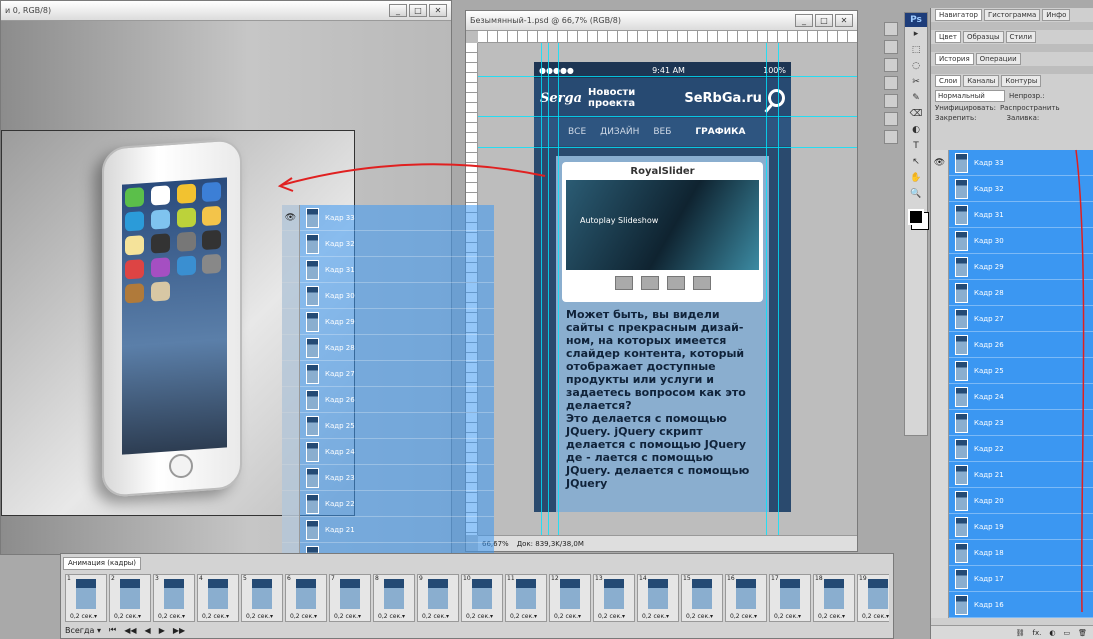 This screenshot has height=639, width=1093. Describe the element at coordinates (916, 196) in the screenshot. I see `zoom-tool-icon: 🔍` at that location.